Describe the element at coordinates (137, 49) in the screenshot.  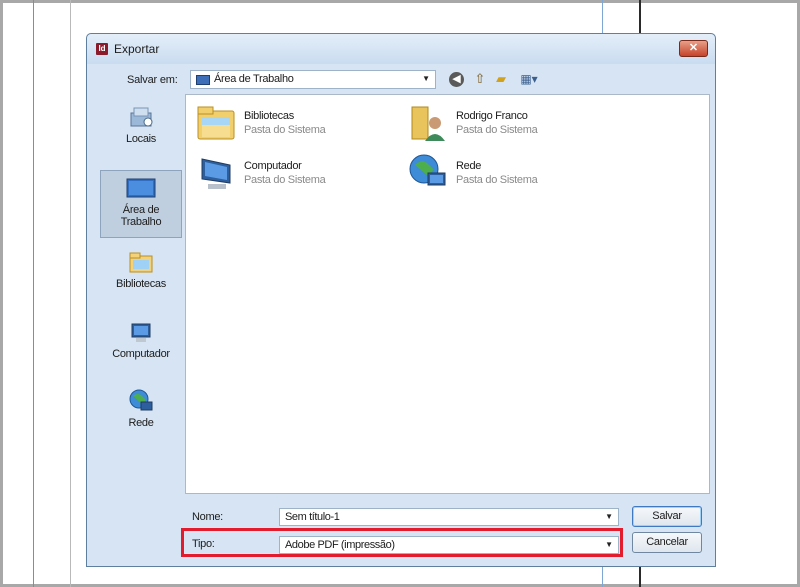
I see `dialog-title: Exportar` at that location.